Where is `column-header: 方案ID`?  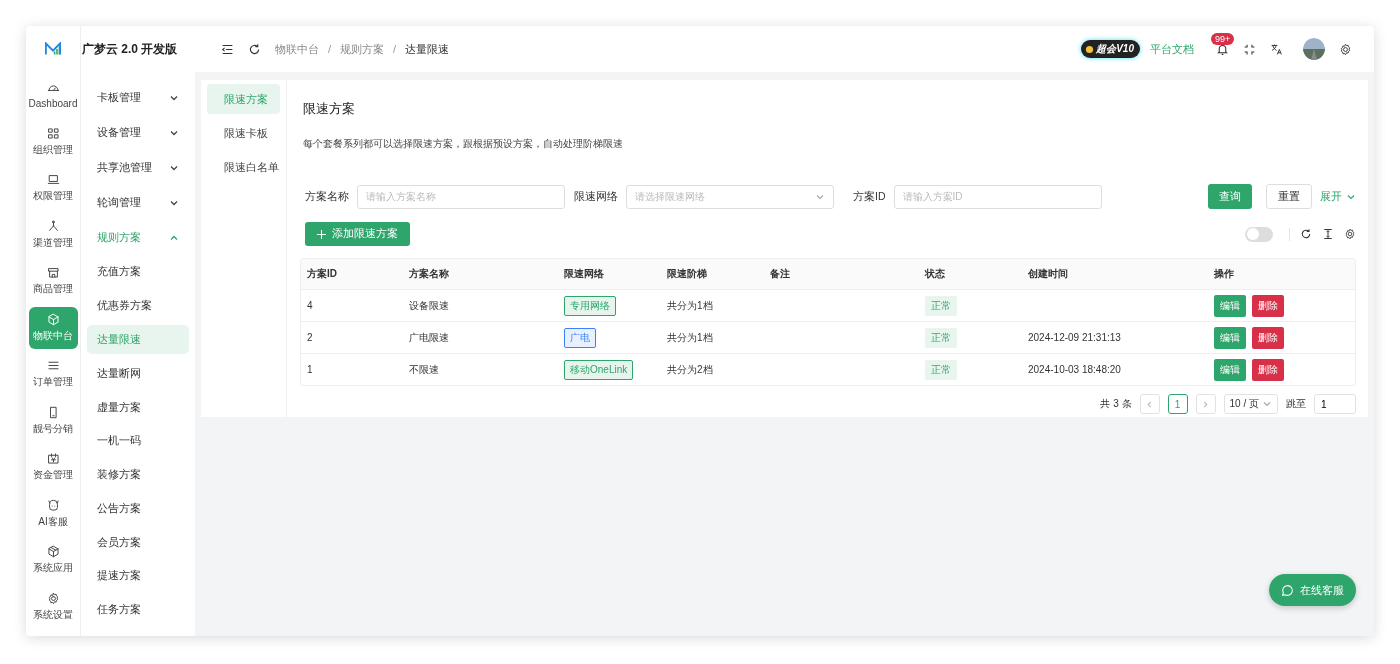
column-header: 方案ID is located at coordinates (322, 274).